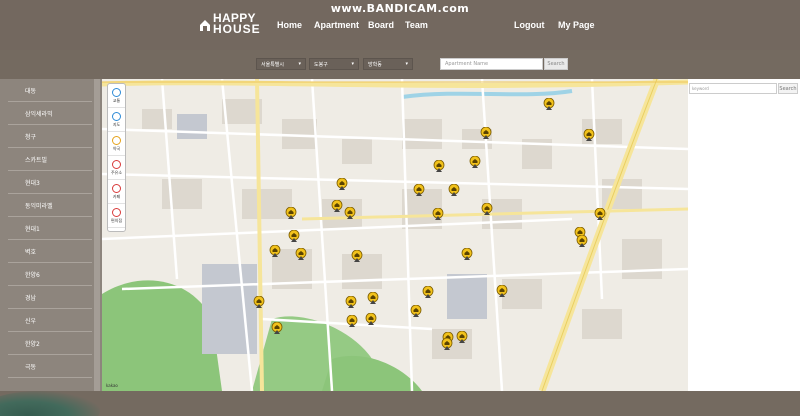  Describe the element at coordinates (116, 172) in the screenshot. I see `map-control-label: 주유소` at that location.